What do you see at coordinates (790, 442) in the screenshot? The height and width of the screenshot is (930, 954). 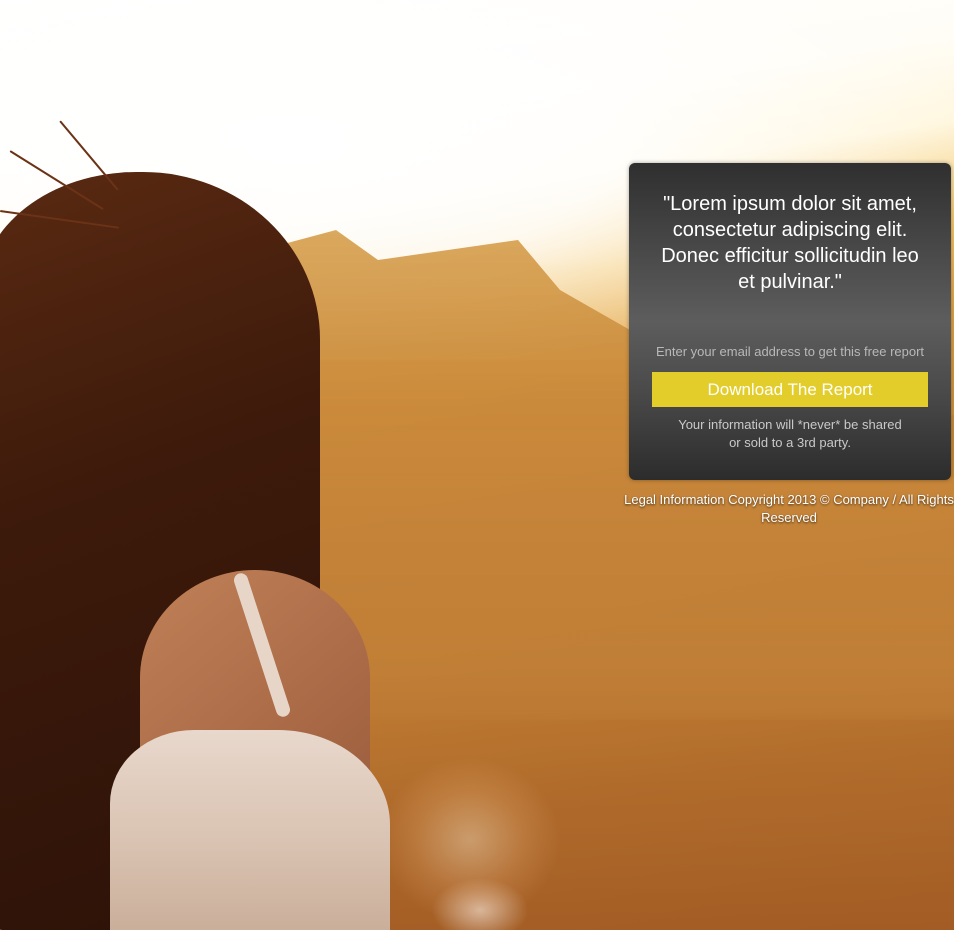 I see `privacy-line-2: or sold to a 3rd party.` at bounding box center [790, 442].